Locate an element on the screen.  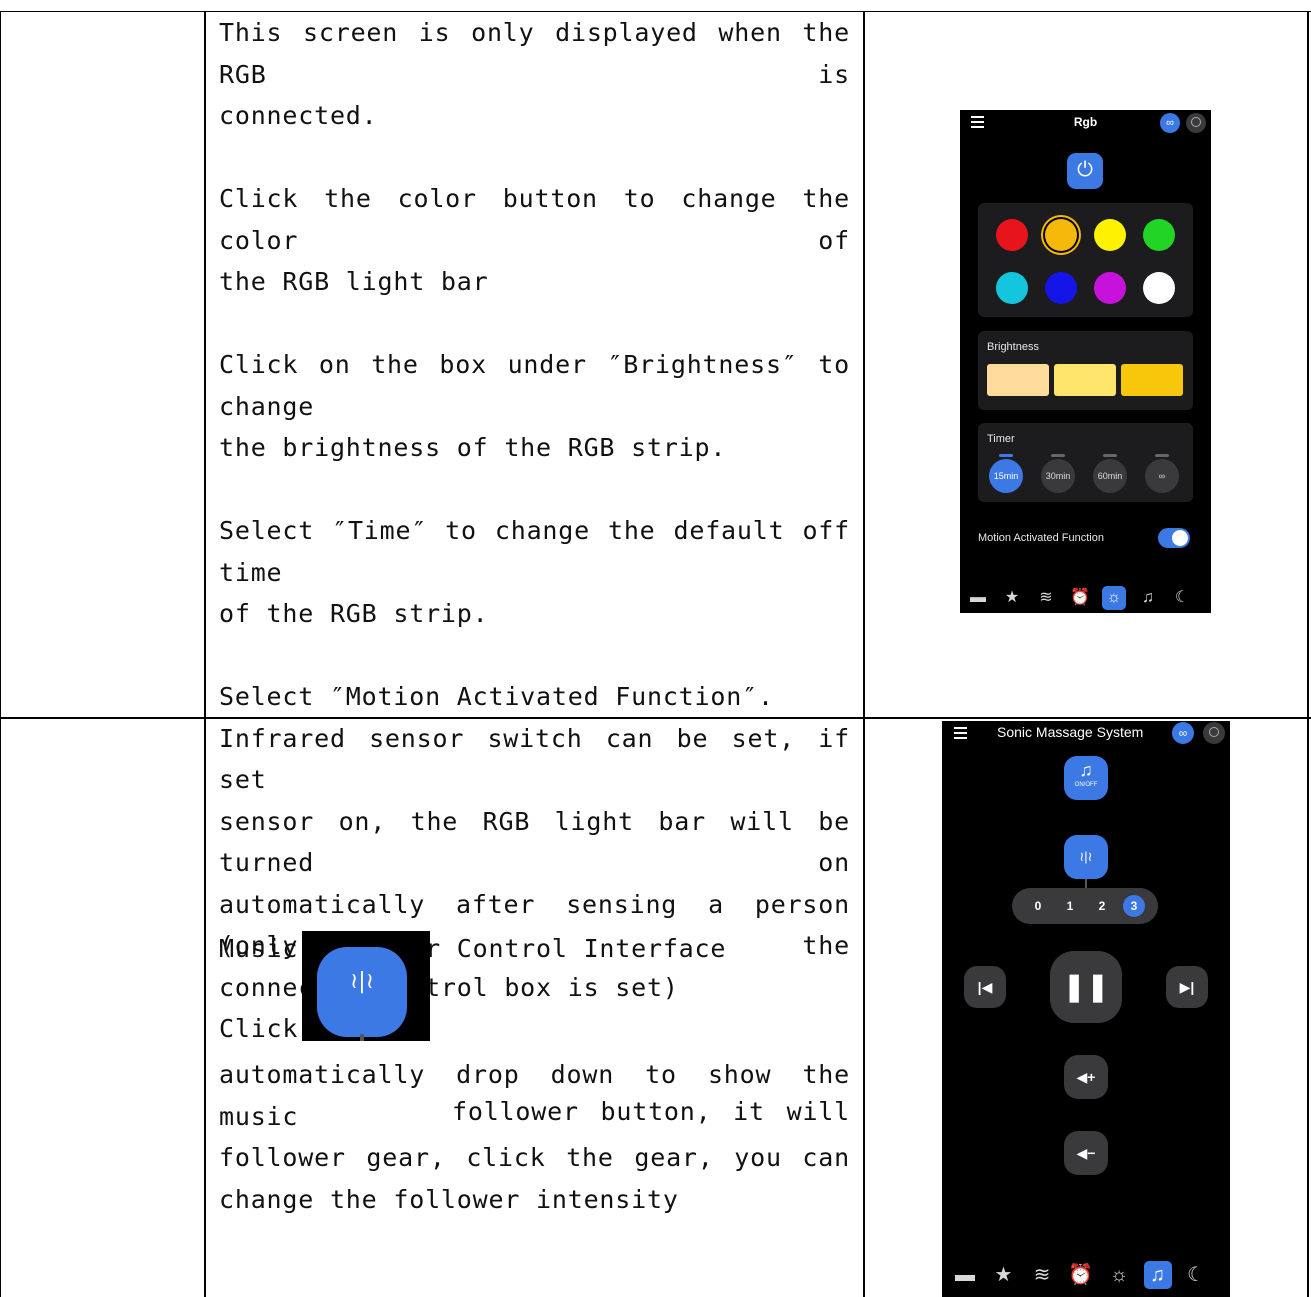
pause-button: ❚❚ is located at coordinates (1086, 987).